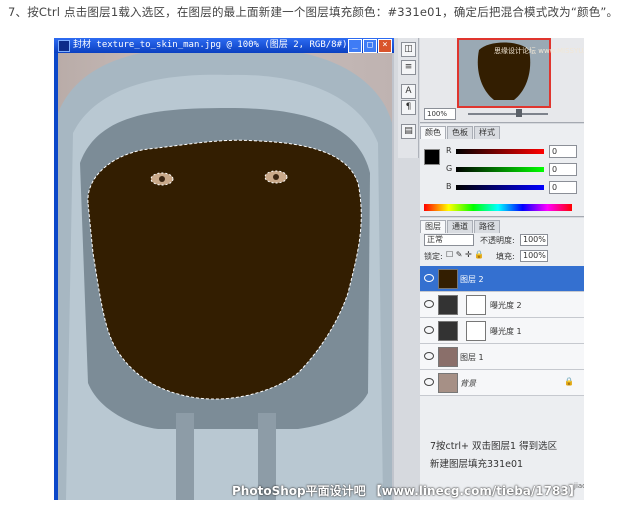  What do you see at coordinates (502, 249) in the screenshot?
I see `layer-controls: 正常 不透明度: 100% 锁定: ☐ ✎ ✛ 🔒 填充: 100%` at bounding box center [502, 249].